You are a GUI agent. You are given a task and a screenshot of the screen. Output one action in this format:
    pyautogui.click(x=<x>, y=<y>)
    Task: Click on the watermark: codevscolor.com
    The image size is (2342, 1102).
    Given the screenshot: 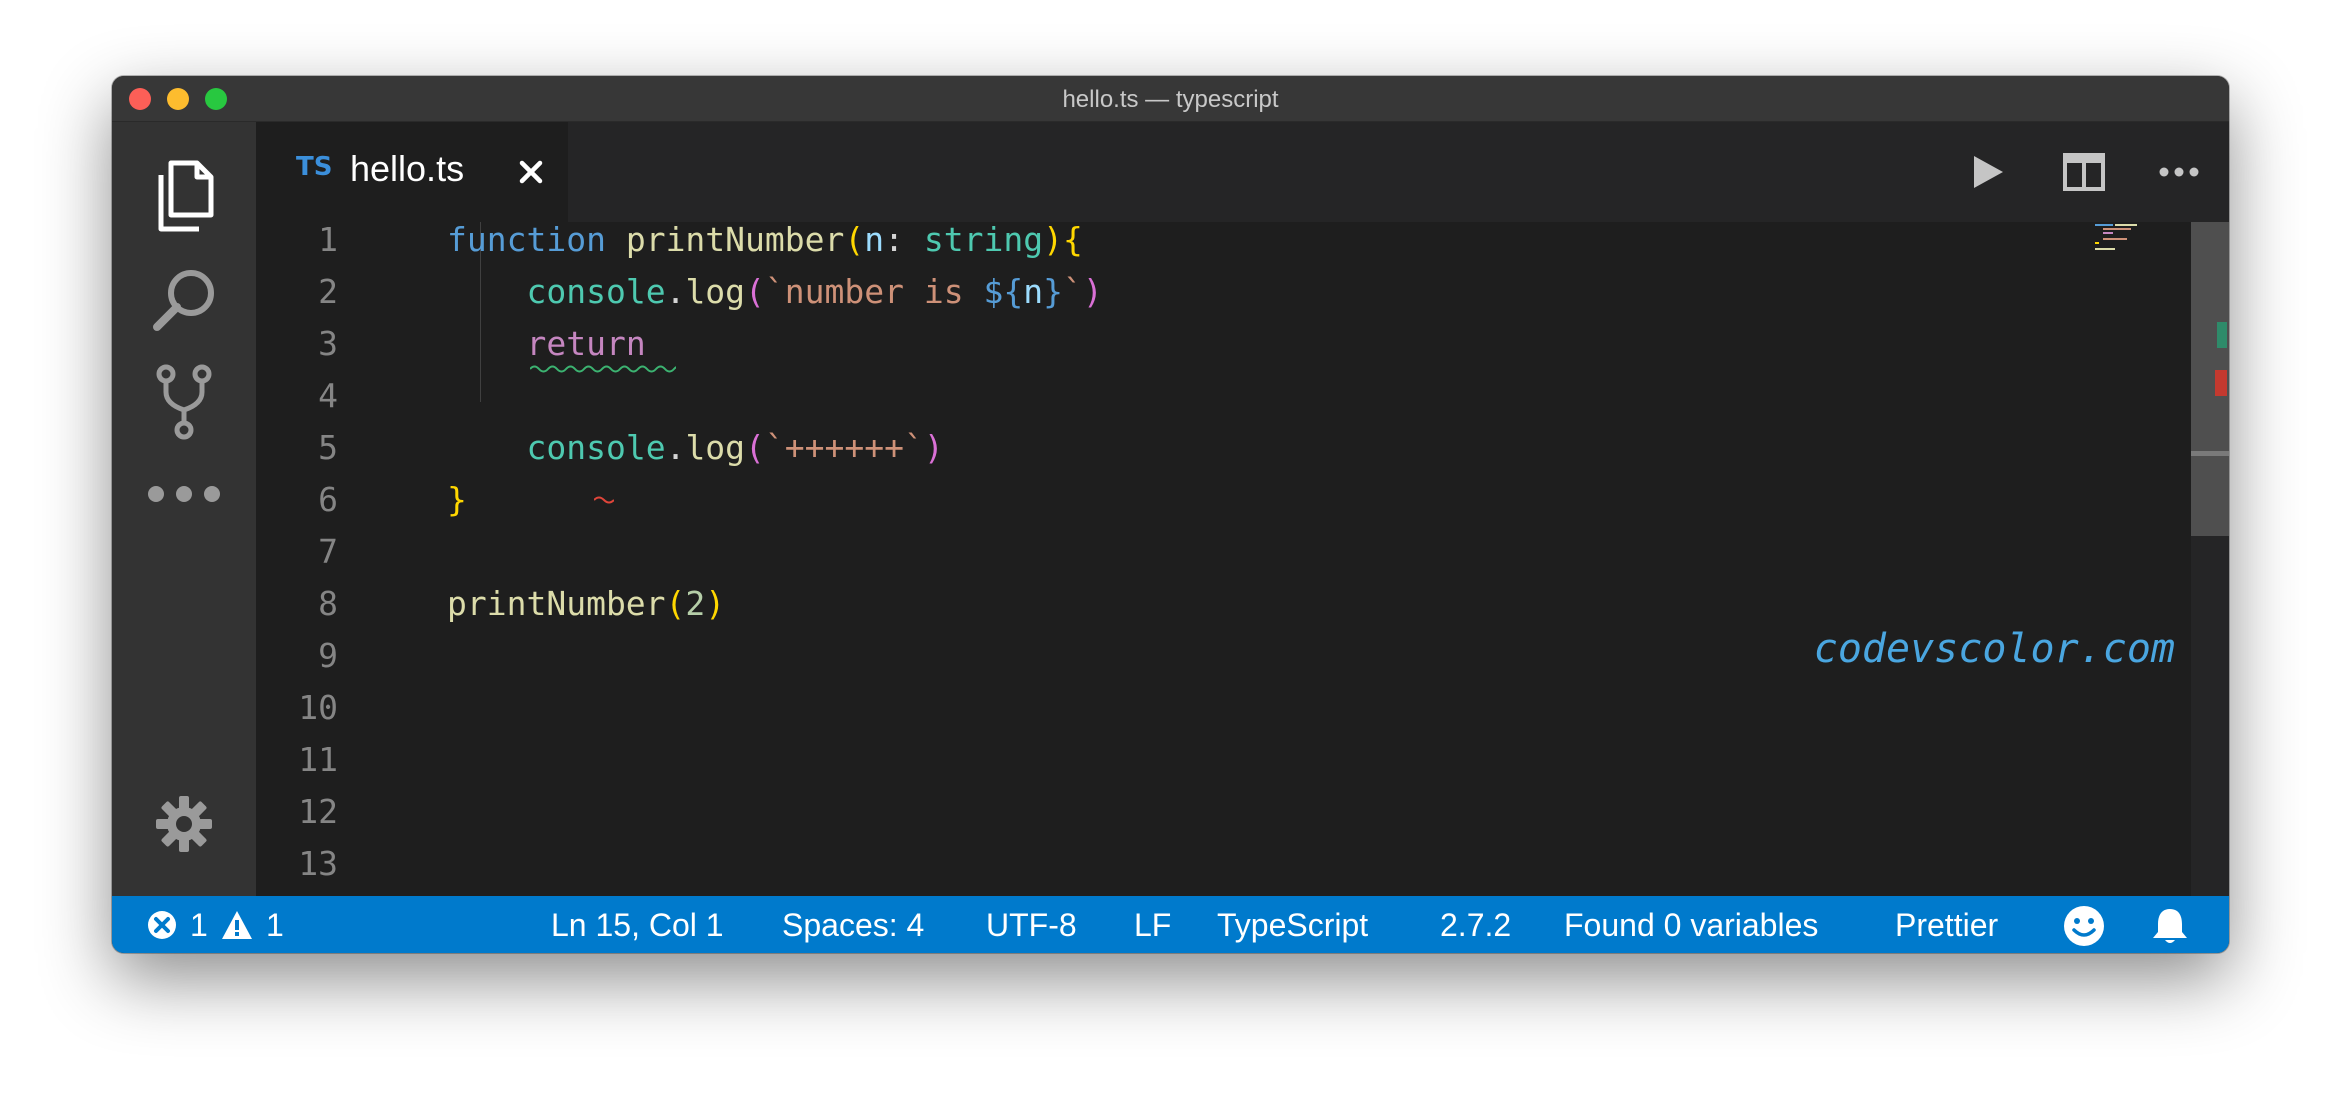 What is the action you would take?
    pyautogui.click(x=1994, y=649)
    